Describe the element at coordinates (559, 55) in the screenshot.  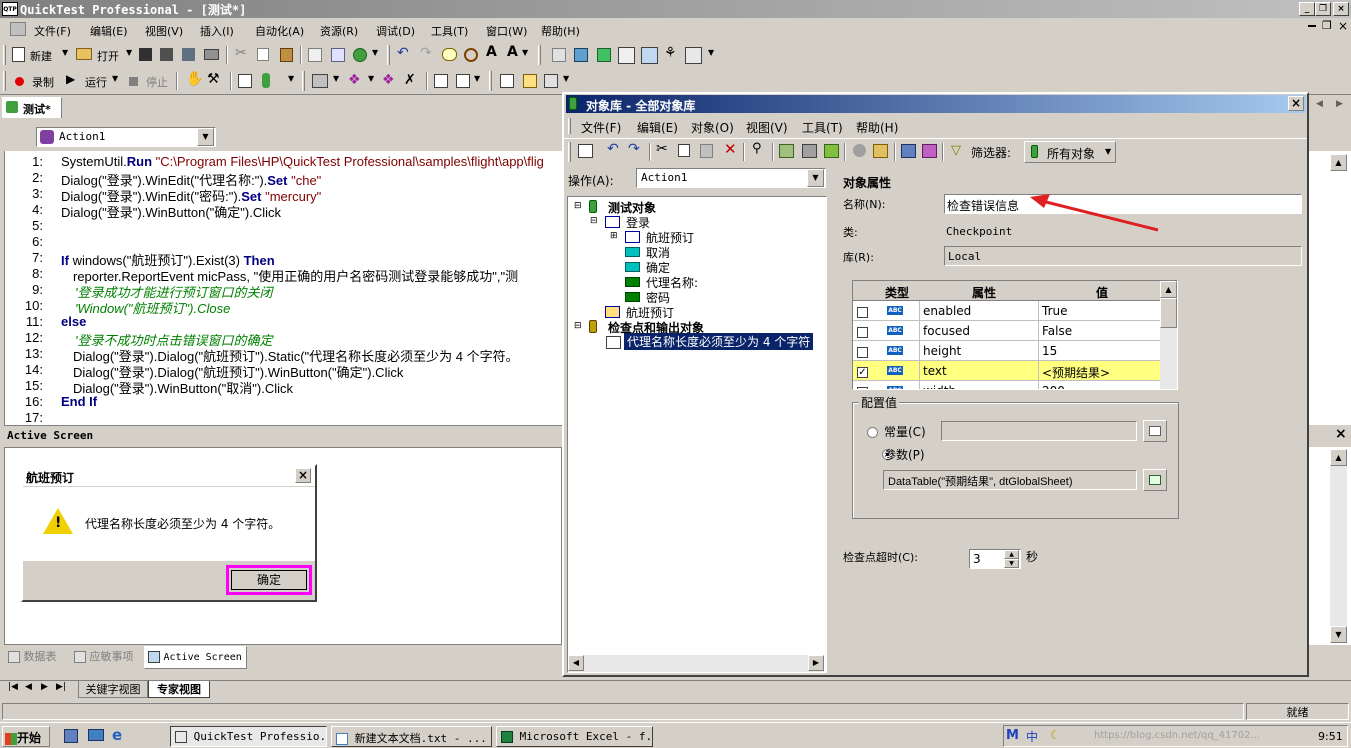
I see `object-tree-icon` at that location.